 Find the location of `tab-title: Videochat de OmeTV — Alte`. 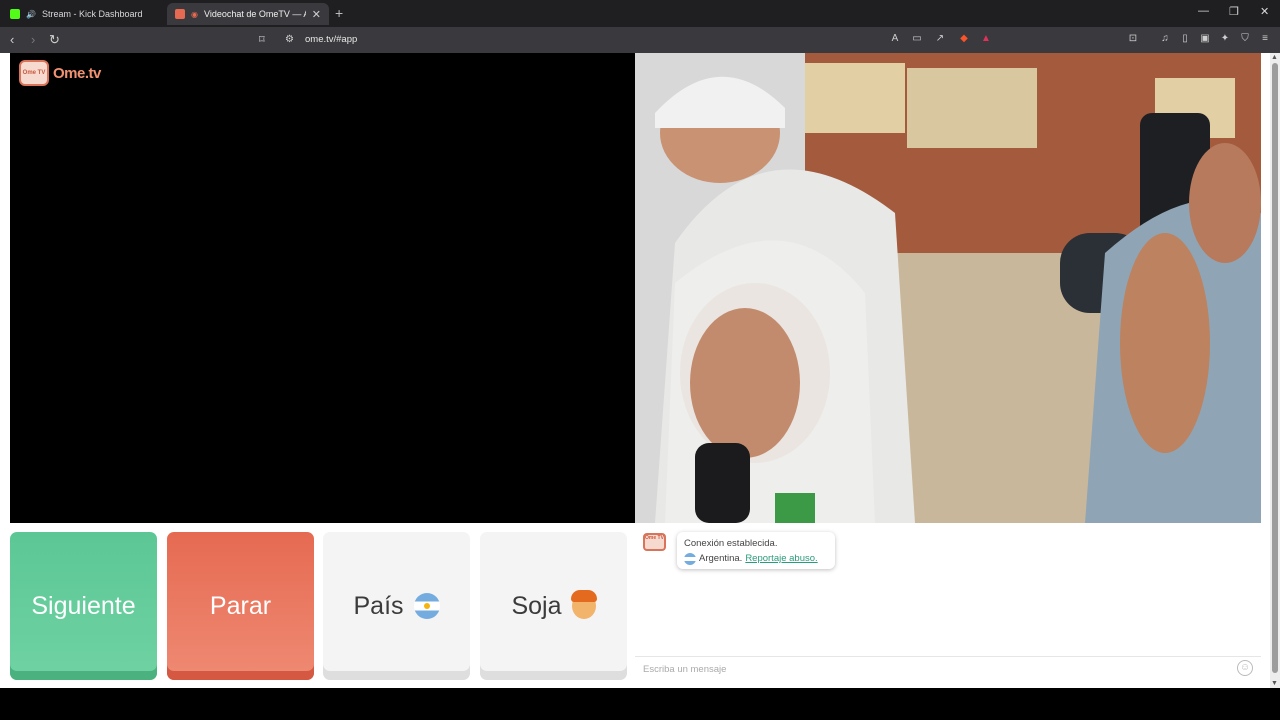

tab-title: Videochat de OmeTV — Alte is located at coordinates (254, 14).